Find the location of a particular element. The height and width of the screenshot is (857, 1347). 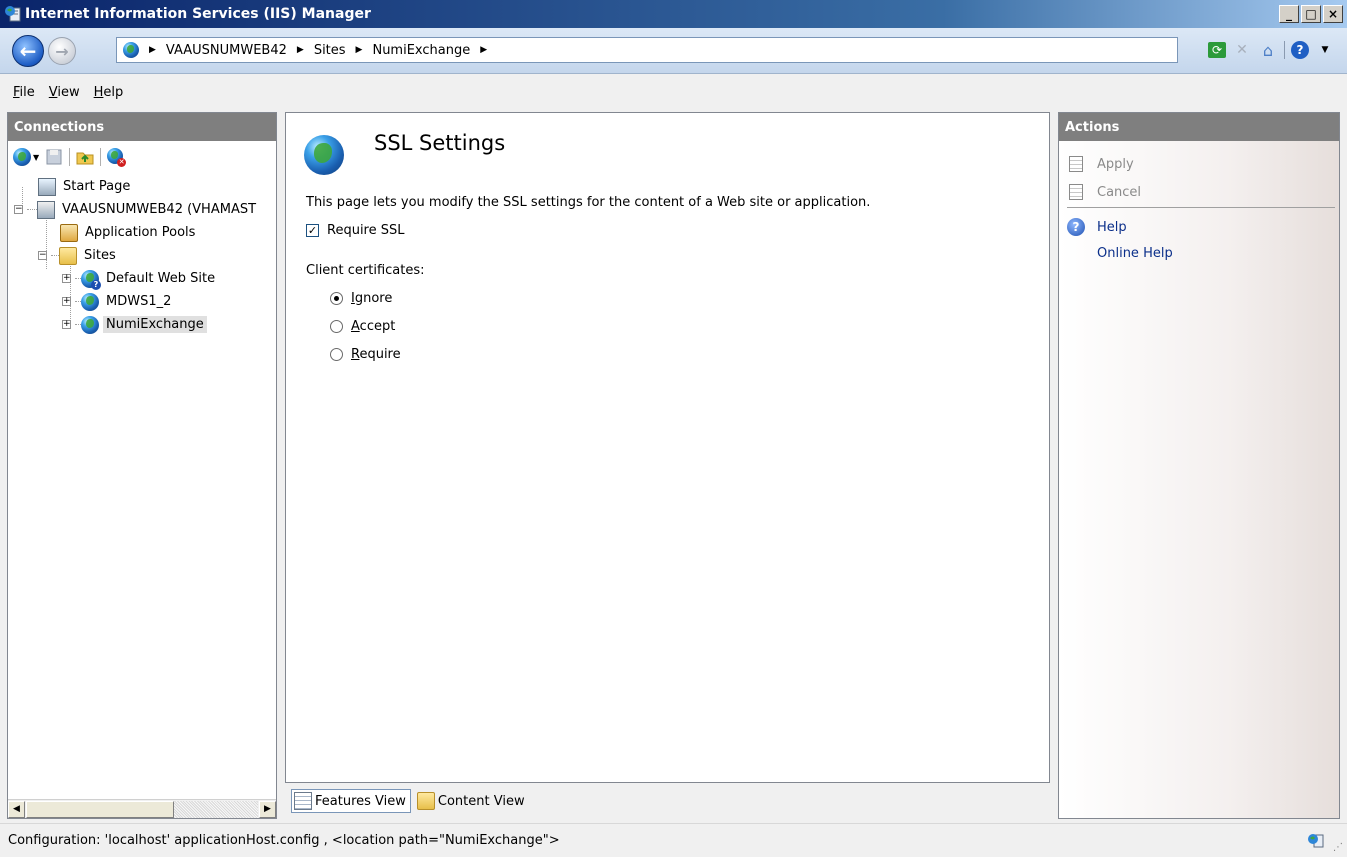

actions-separator is located at coordinates (1201, 207).